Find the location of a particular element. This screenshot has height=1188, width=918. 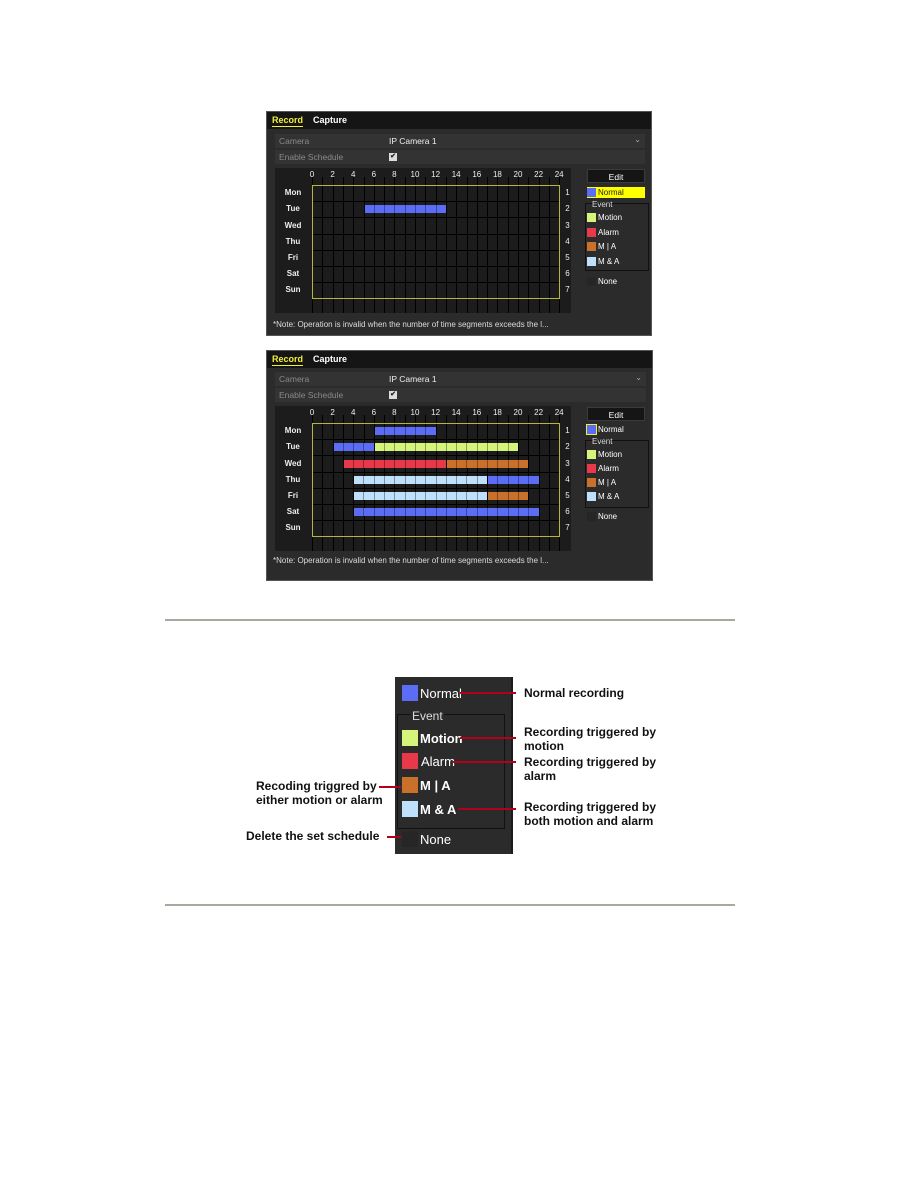

hour-label: 0 is located at coordinates (312, 412).